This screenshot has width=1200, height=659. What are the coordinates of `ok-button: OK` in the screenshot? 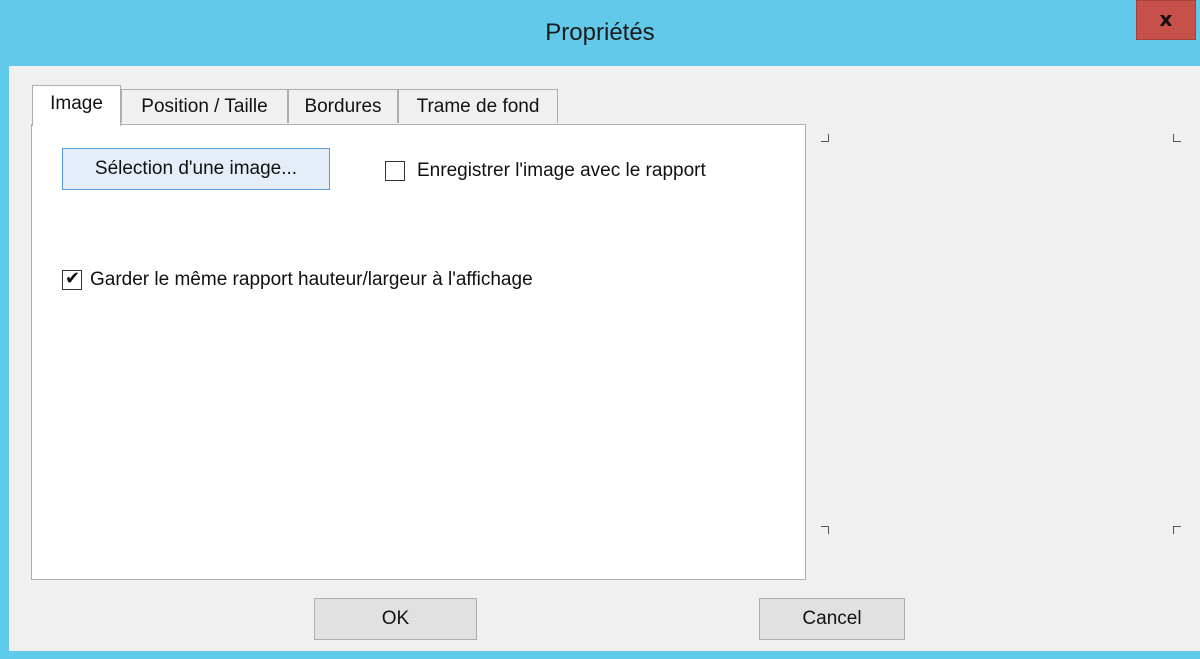 It's located at (395, 619).